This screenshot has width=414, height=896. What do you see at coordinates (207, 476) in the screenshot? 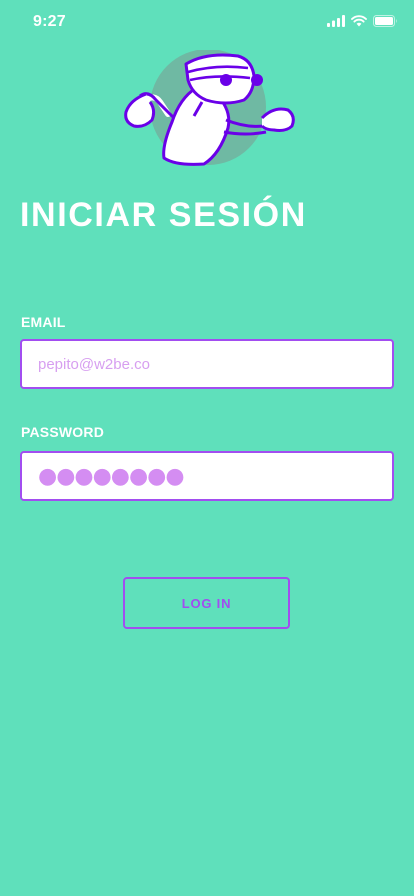
I see `password-field: ●●●●●●●●` at bounding box center [207, 476].